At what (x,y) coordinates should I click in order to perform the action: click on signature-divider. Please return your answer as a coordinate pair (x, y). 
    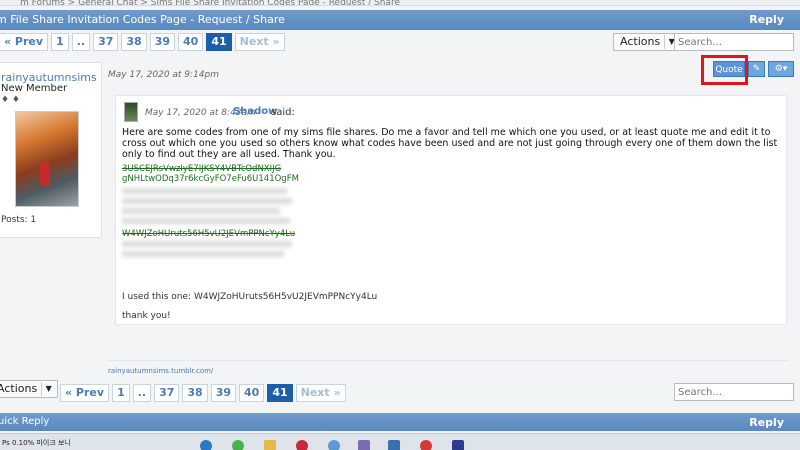
    Looking at the image, I should click on (448, 360).